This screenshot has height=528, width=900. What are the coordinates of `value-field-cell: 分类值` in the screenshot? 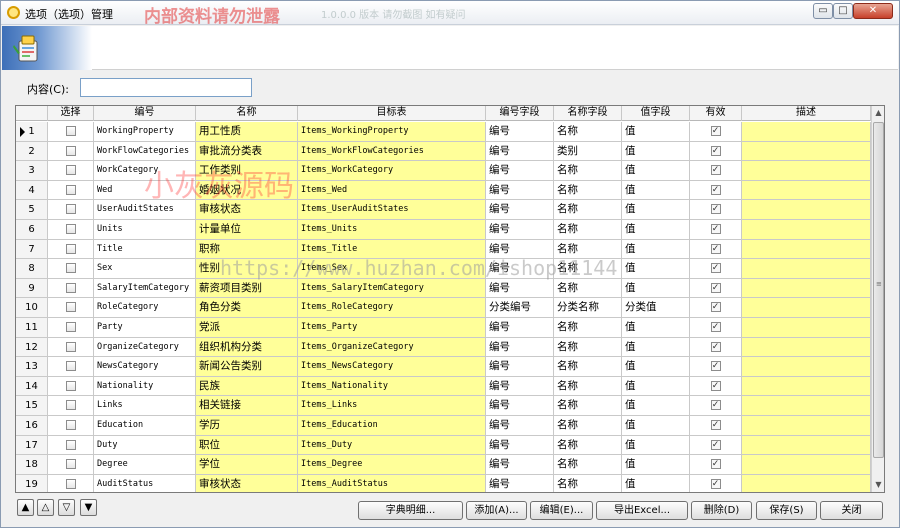 It's located at (656, 308).